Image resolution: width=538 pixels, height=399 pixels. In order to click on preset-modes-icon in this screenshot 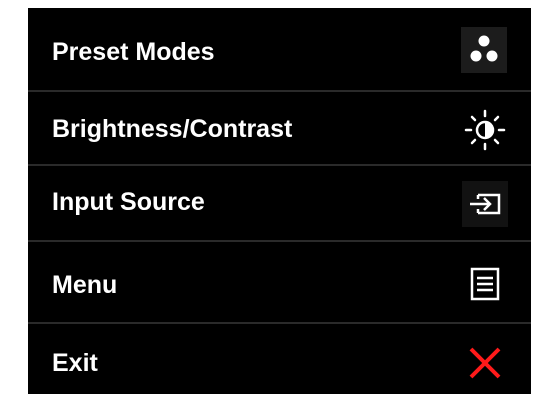, I will do `click(484, 50)`.